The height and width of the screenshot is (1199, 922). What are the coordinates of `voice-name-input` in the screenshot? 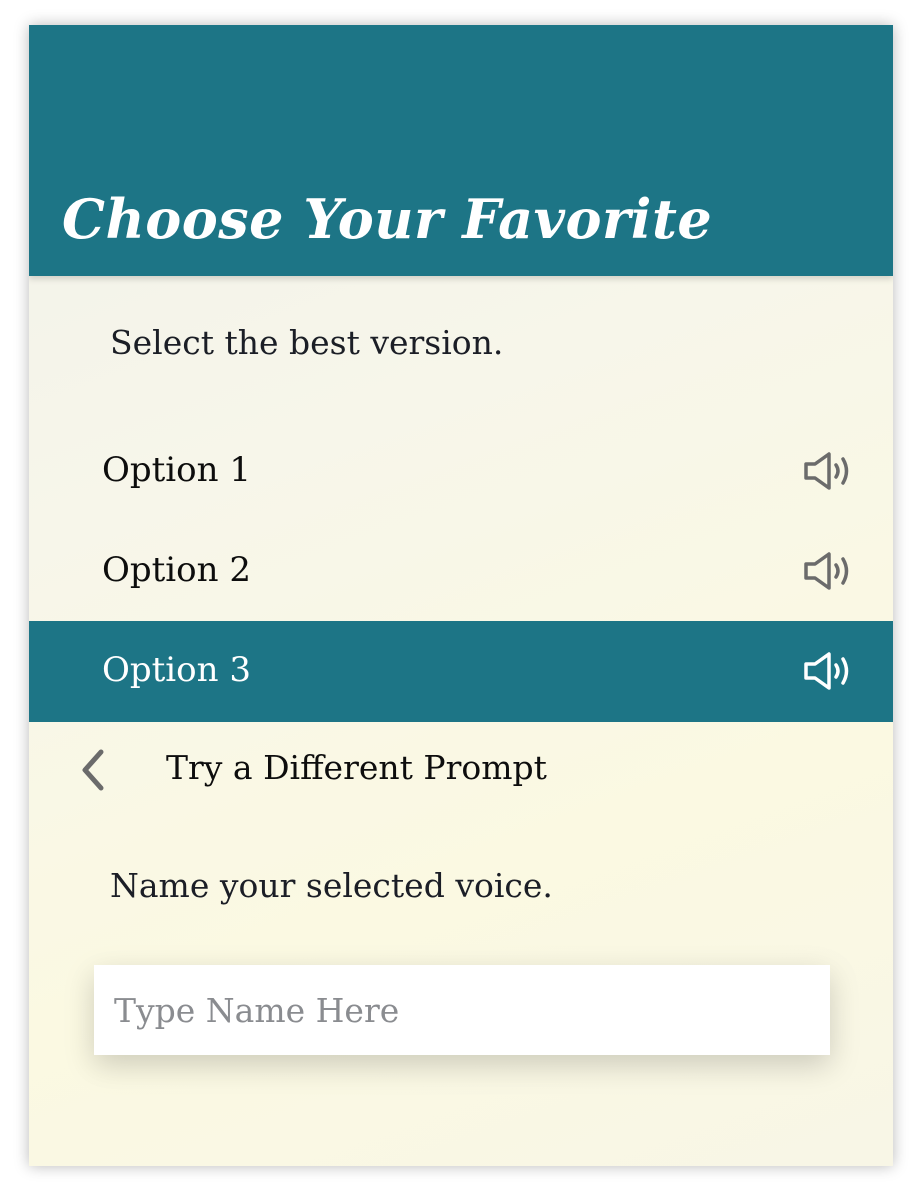 It's located at (462, 1010).